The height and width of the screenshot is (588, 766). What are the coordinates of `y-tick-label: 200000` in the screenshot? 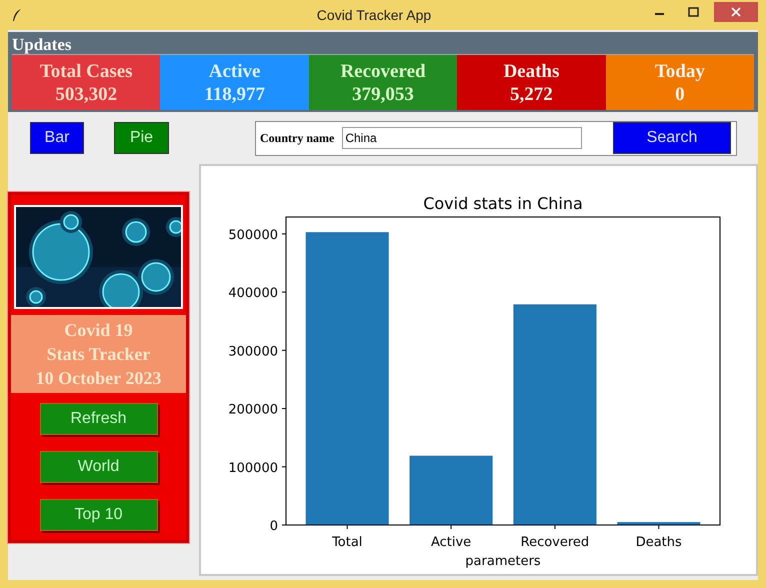 It's located at (253, 410).